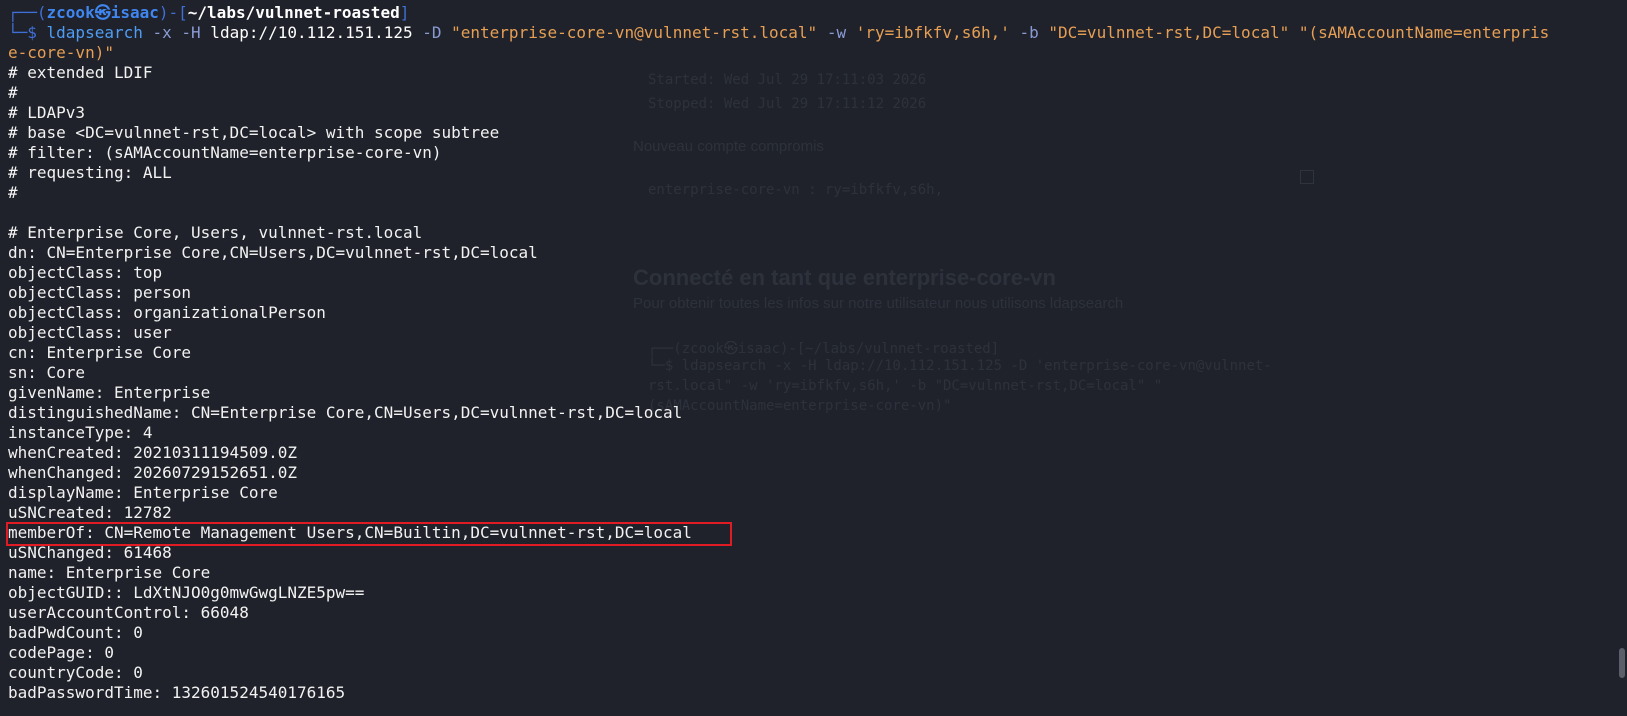 This screenshot has width=1627, height=716. What do you see at coordinates (143, 492) in the screenshot?
I see `output-line: displayName: Enterprise Core` at bounding box center [143, 492].